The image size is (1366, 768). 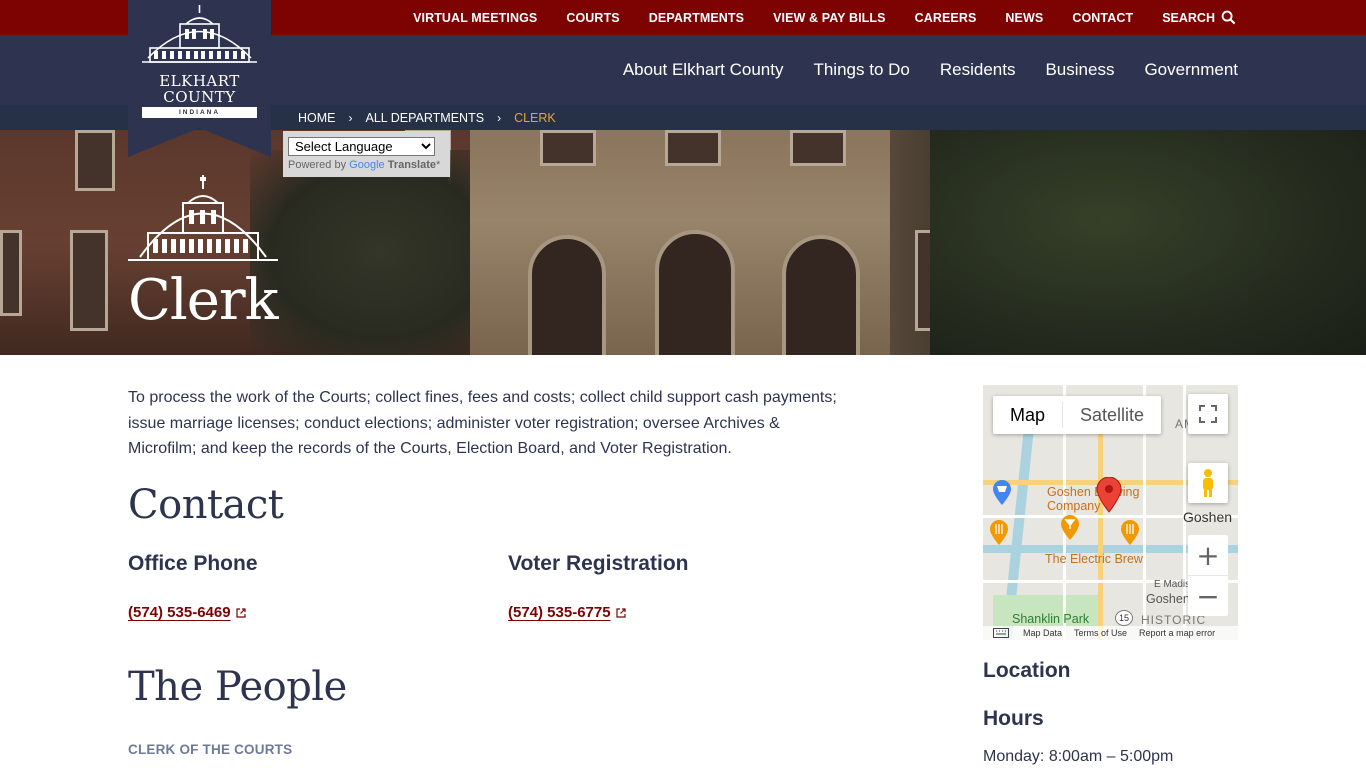 What do you see at coordinates (1112, 415) in the screenshot?
I see `map-tab-satellite: Satellite` at bounding box center [1112, 415].